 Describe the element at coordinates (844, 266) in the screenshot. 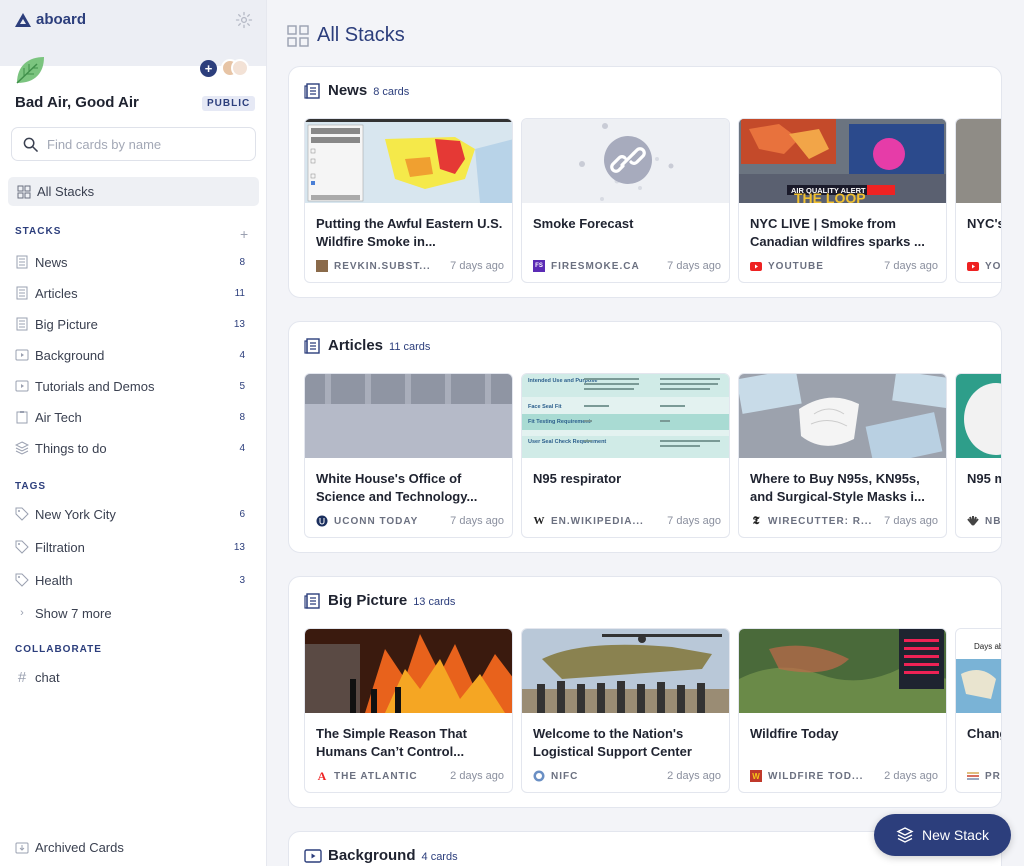

I see `card-meta: YOUTUBE 7 days ago` at that location.